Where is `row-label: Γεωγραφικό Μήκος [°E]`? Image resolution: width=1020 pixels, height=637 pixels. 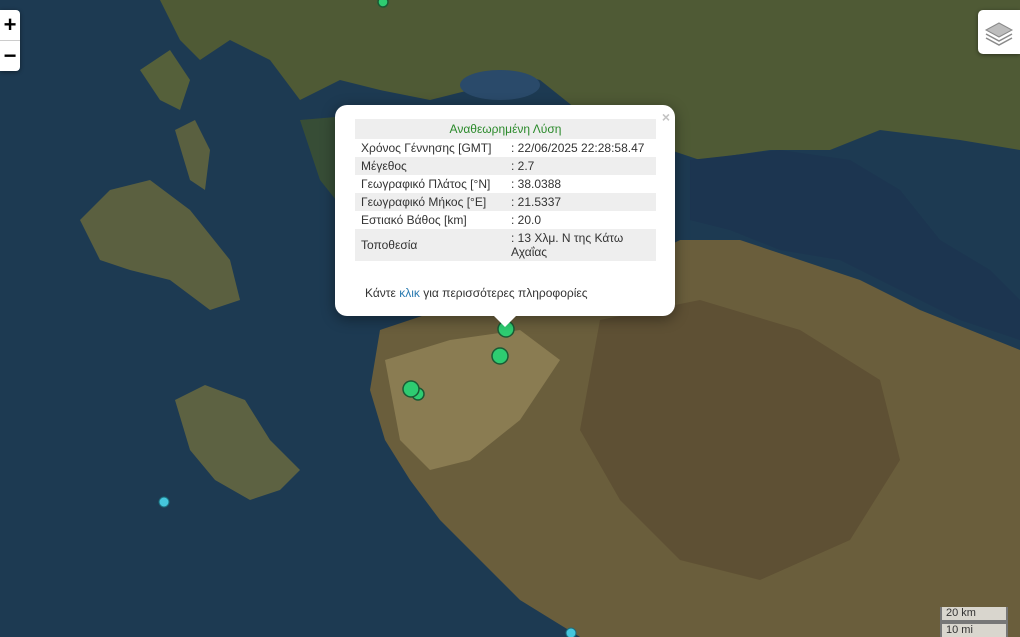
row-label: Γεωγραφικό Μήκος [°E] is located at coordinates (424, 202).